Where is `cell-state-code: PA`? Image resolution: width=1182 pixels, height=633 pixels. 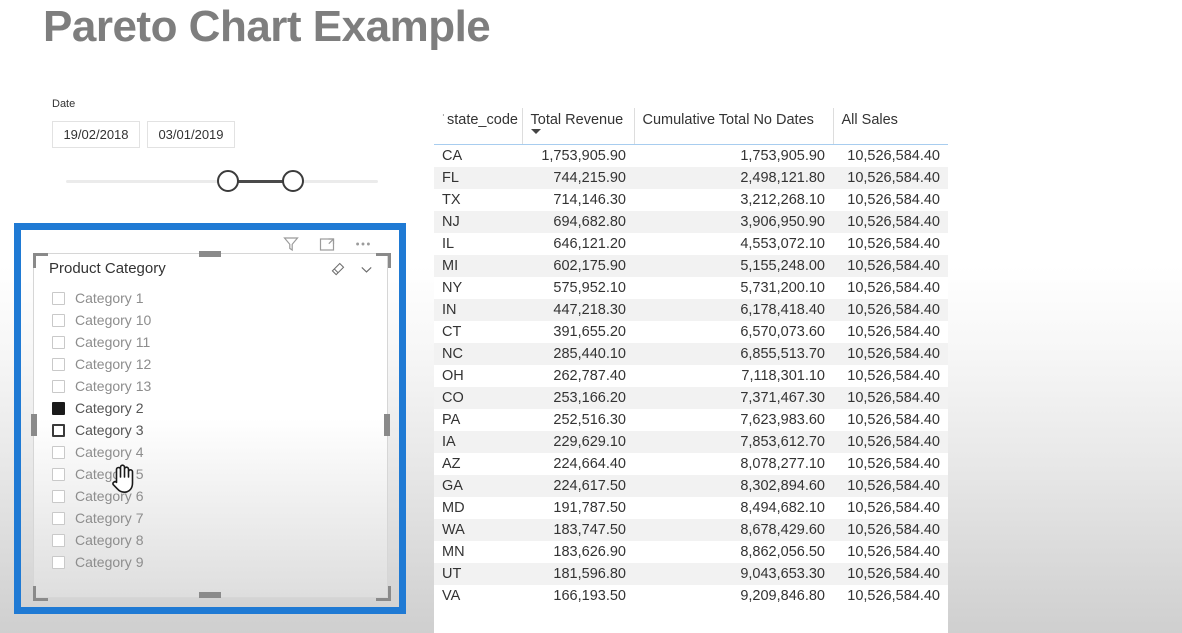 cell-state-code: PA is located at coordinates (451, 419).